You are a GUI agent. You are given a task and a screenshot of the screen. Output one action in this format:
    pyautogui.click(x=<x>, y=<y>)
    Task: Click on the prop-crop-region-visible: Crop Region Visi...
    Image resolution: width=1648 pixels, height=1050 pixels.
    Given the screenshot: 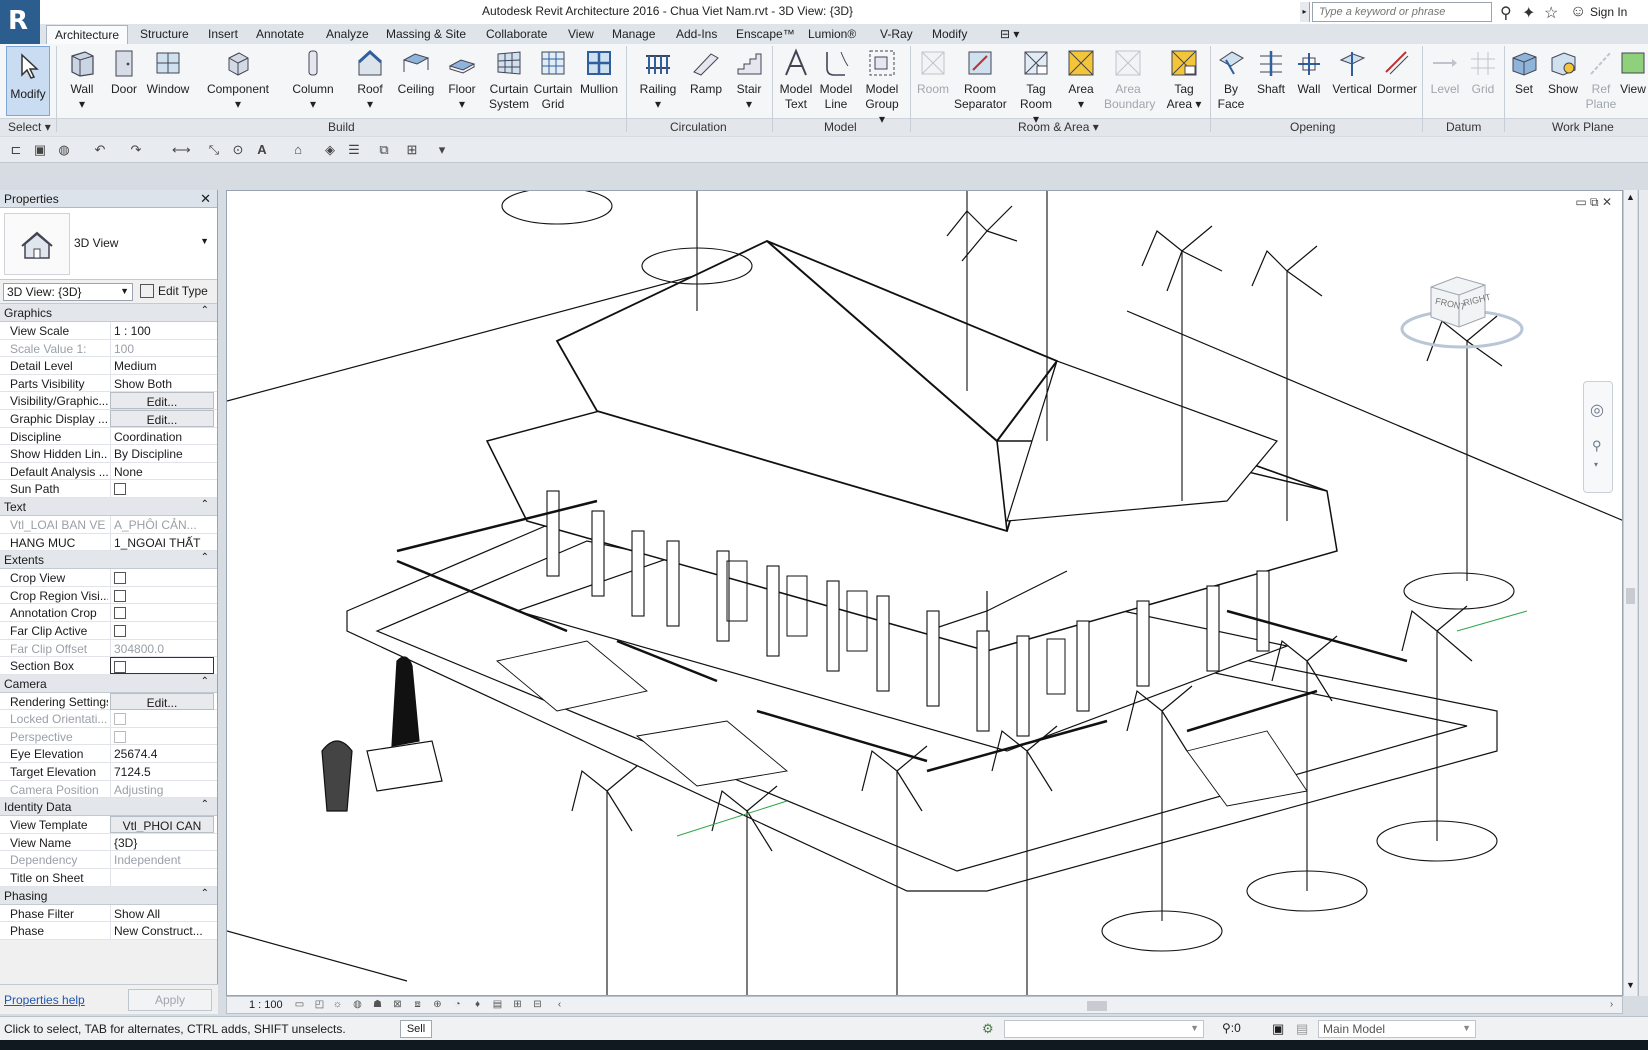 What is the action you would take?
    pyautogui.click(x=108, y=595)
    